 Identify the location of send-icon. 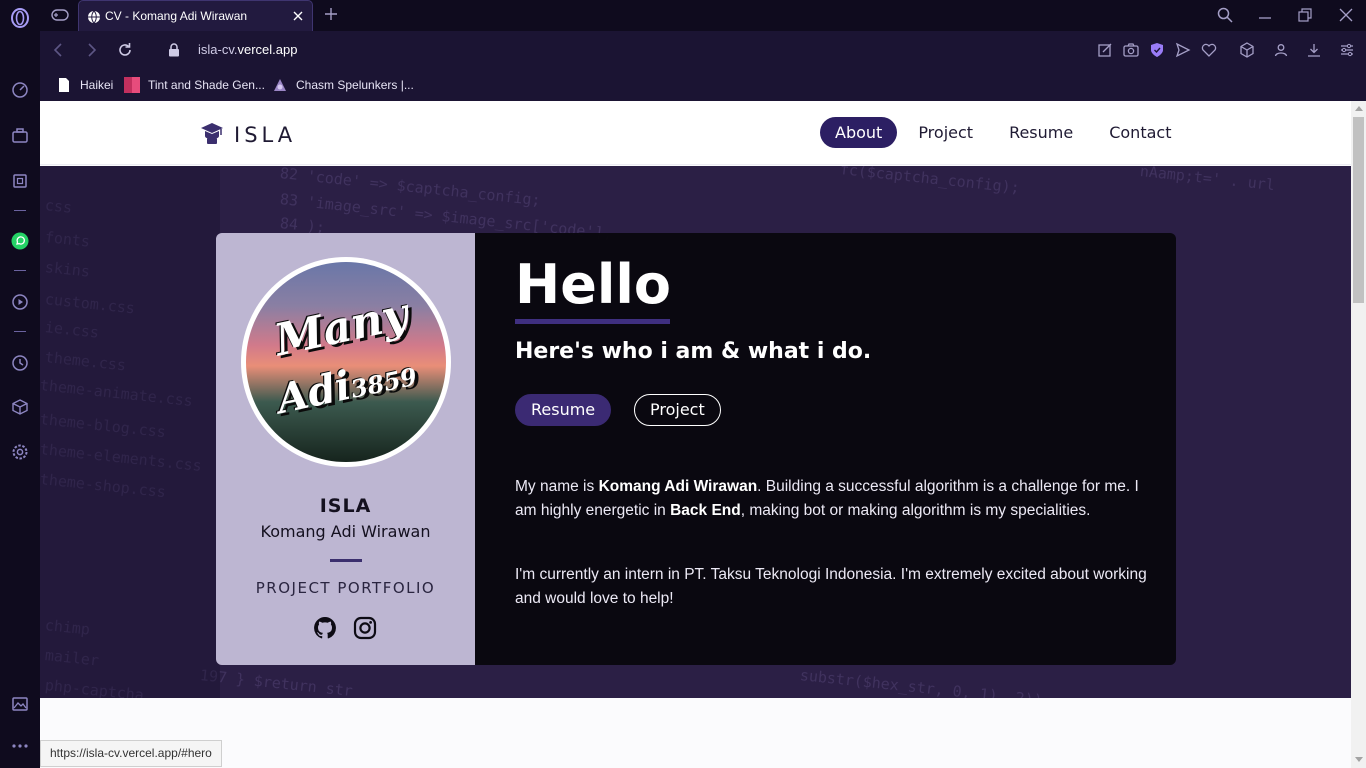
(1183, 50).